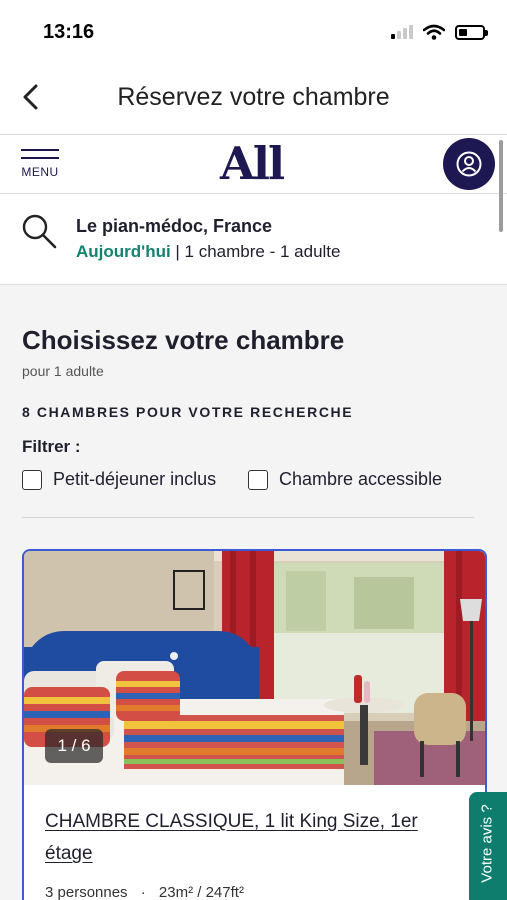  What do you see at coordinates (471, 32) in the screenshot?
I see `battery-icon` at bounding box center [471, 32].